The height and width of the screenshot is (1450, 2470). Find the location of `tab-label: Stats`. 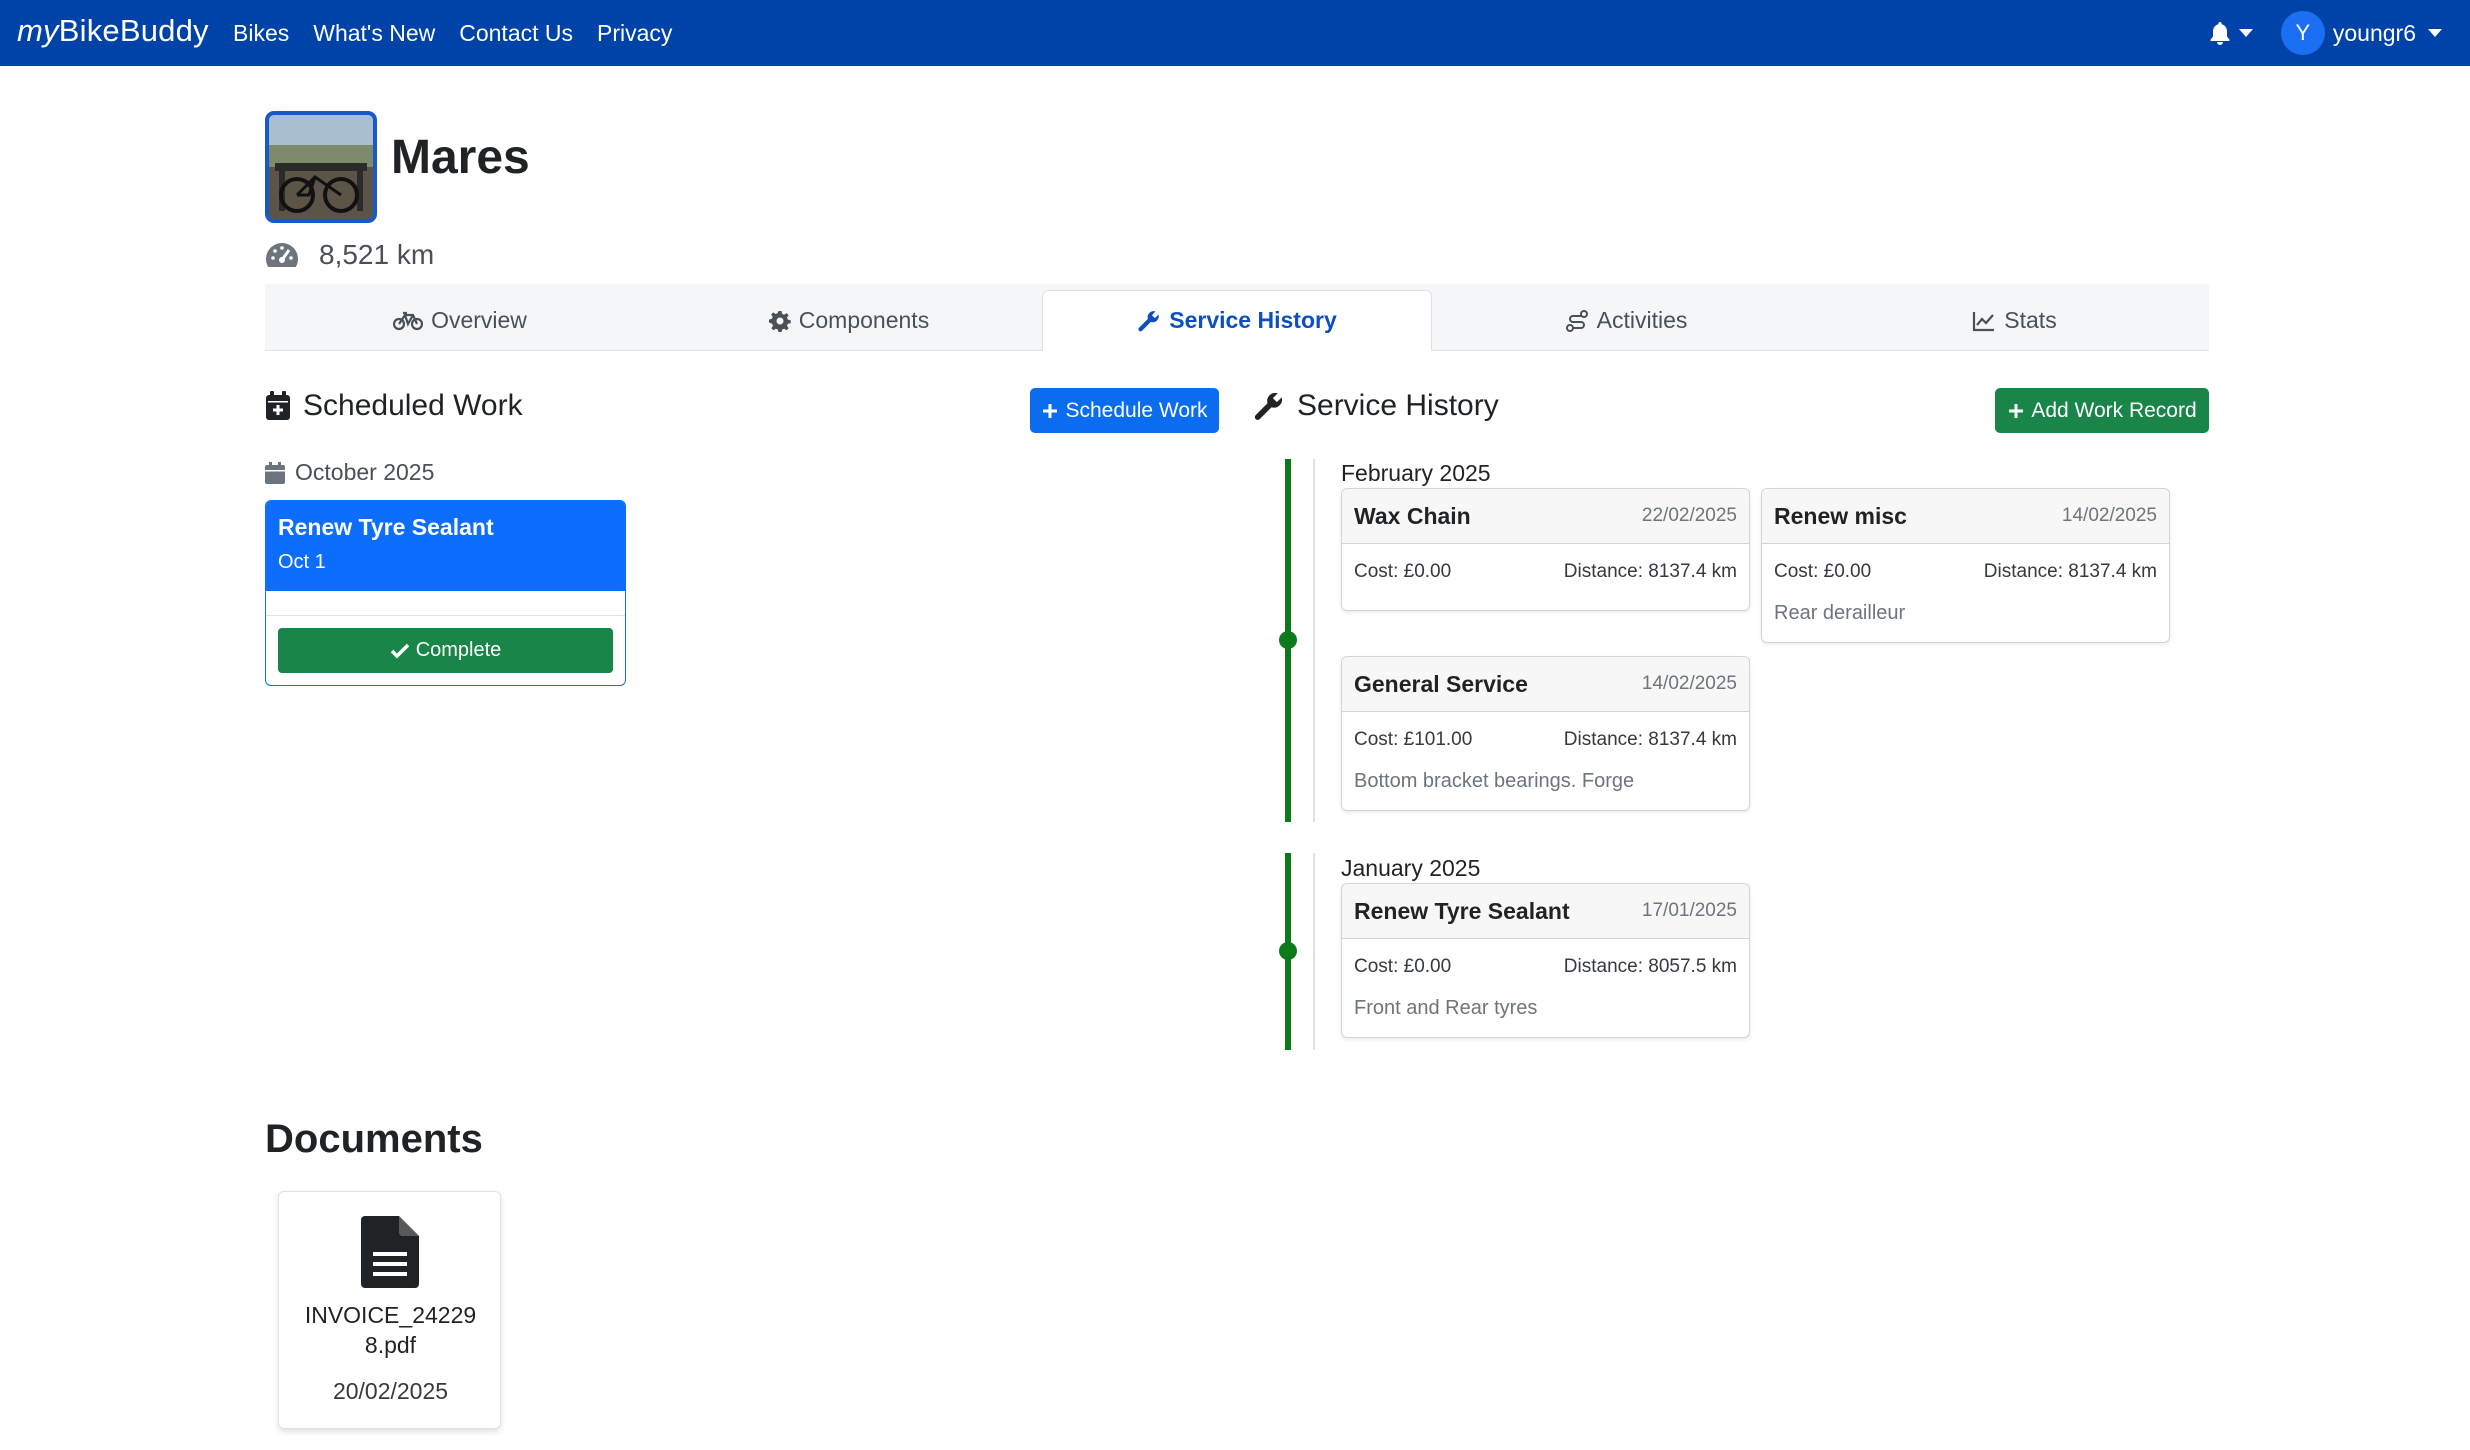

tab-label: Stats is located at coordinates (2030, 320).